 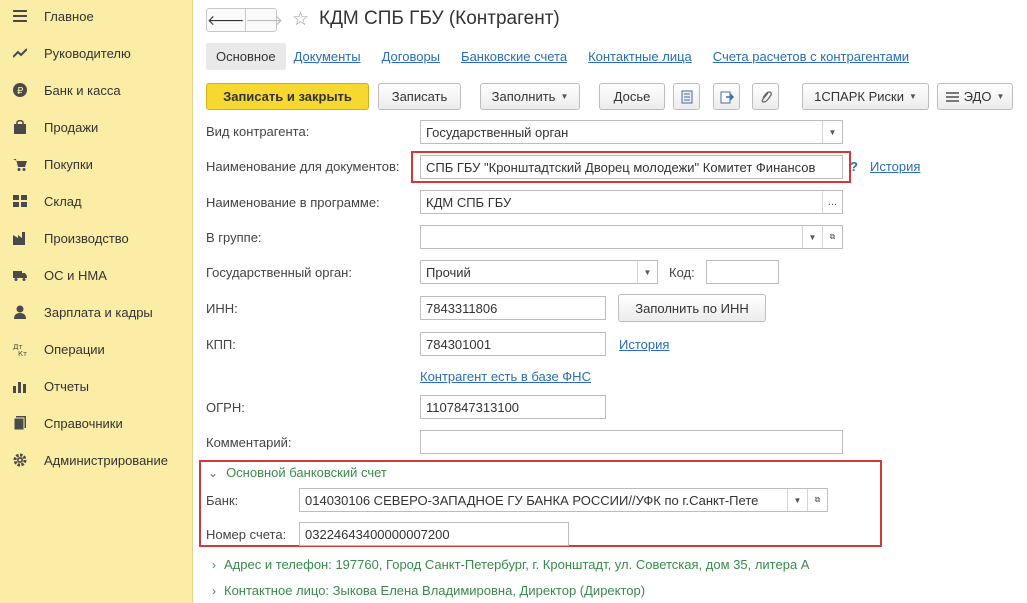 I want to click on sidebar-item-reports: Отчеты, so click(x=96, y=386).